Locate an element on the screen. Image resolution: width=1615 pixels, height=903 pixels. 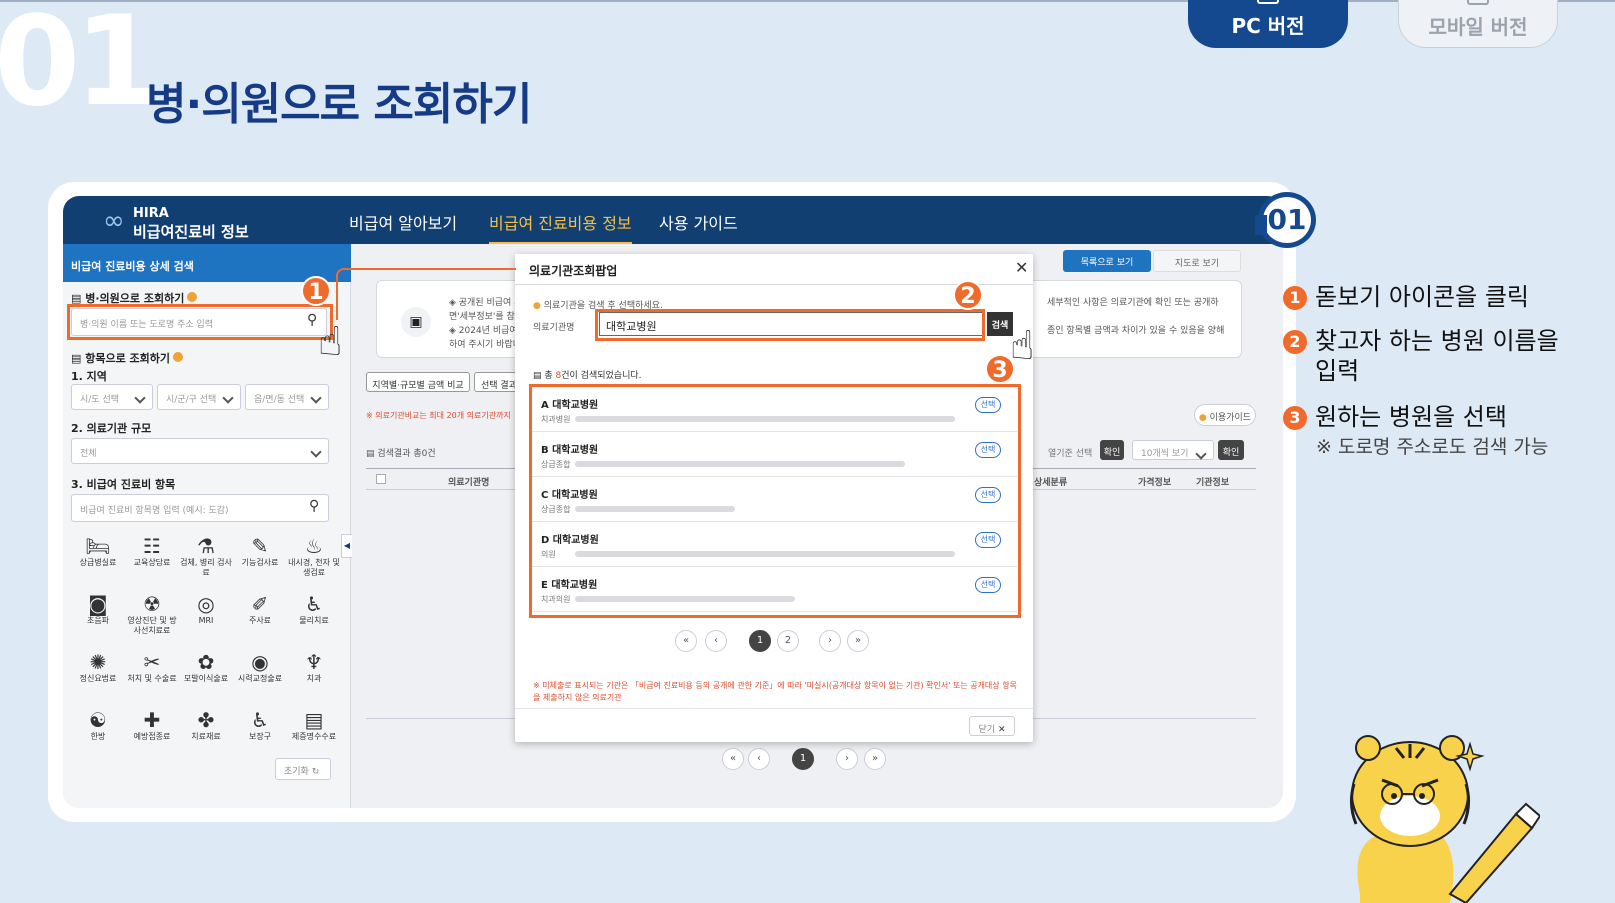
category-endoscope: ♨ 내시경, 천자 및 생검료 is located at coordinates (314, 556).